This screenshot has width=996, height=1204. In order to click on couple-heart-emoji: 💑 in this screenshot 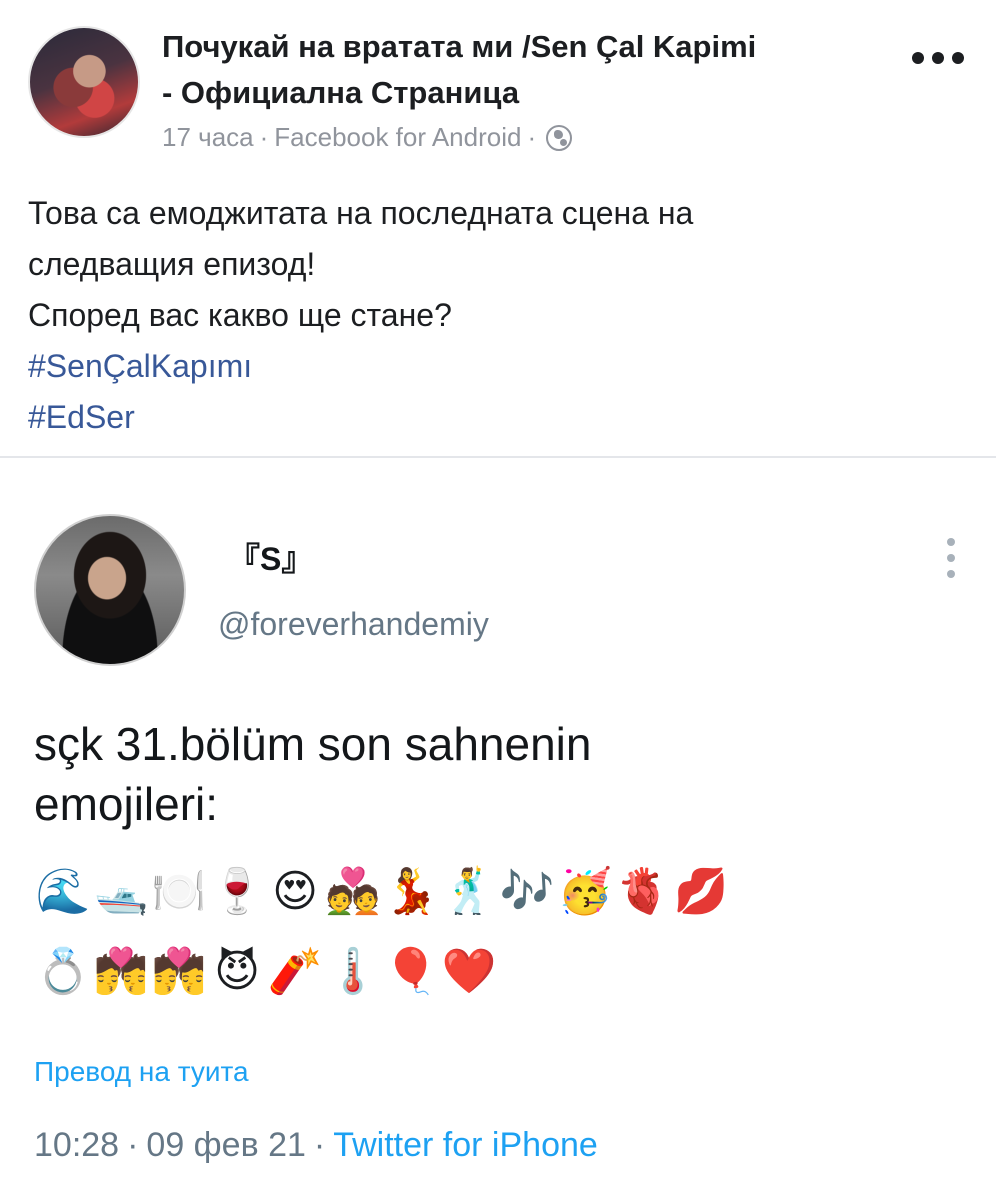, I will do `click(353, 891)`.